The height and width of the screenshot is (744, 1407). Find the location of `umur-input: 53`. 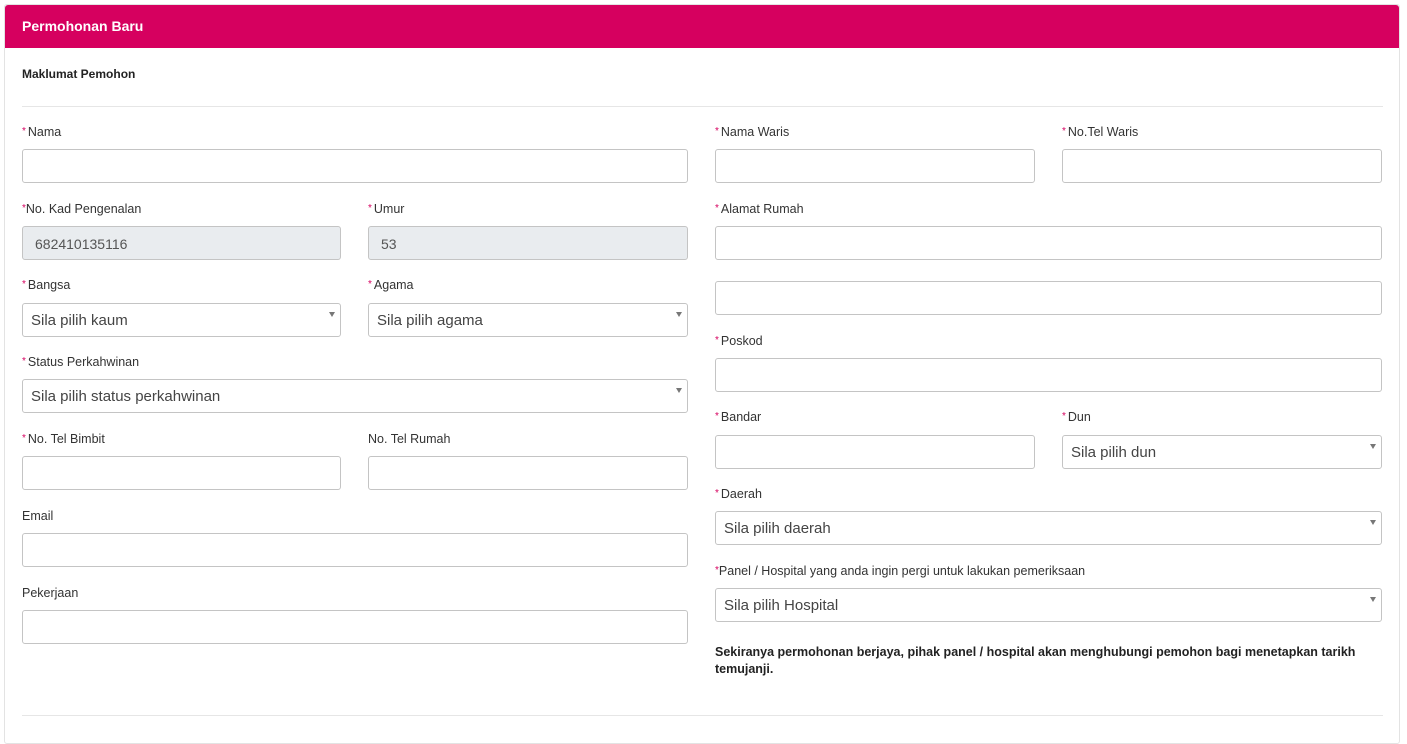

umur-input: 53 is located at coordinates (528, 243).